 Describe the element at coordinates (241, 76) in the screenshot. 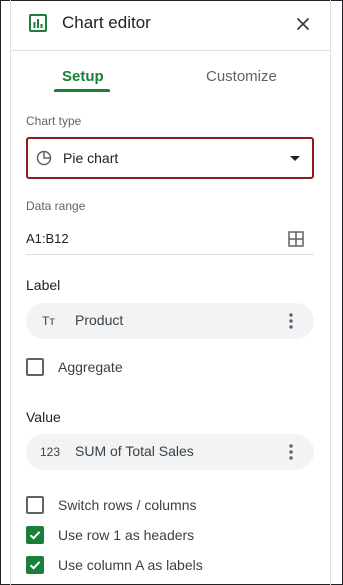

I see `tab-customize: Customize` at that location.